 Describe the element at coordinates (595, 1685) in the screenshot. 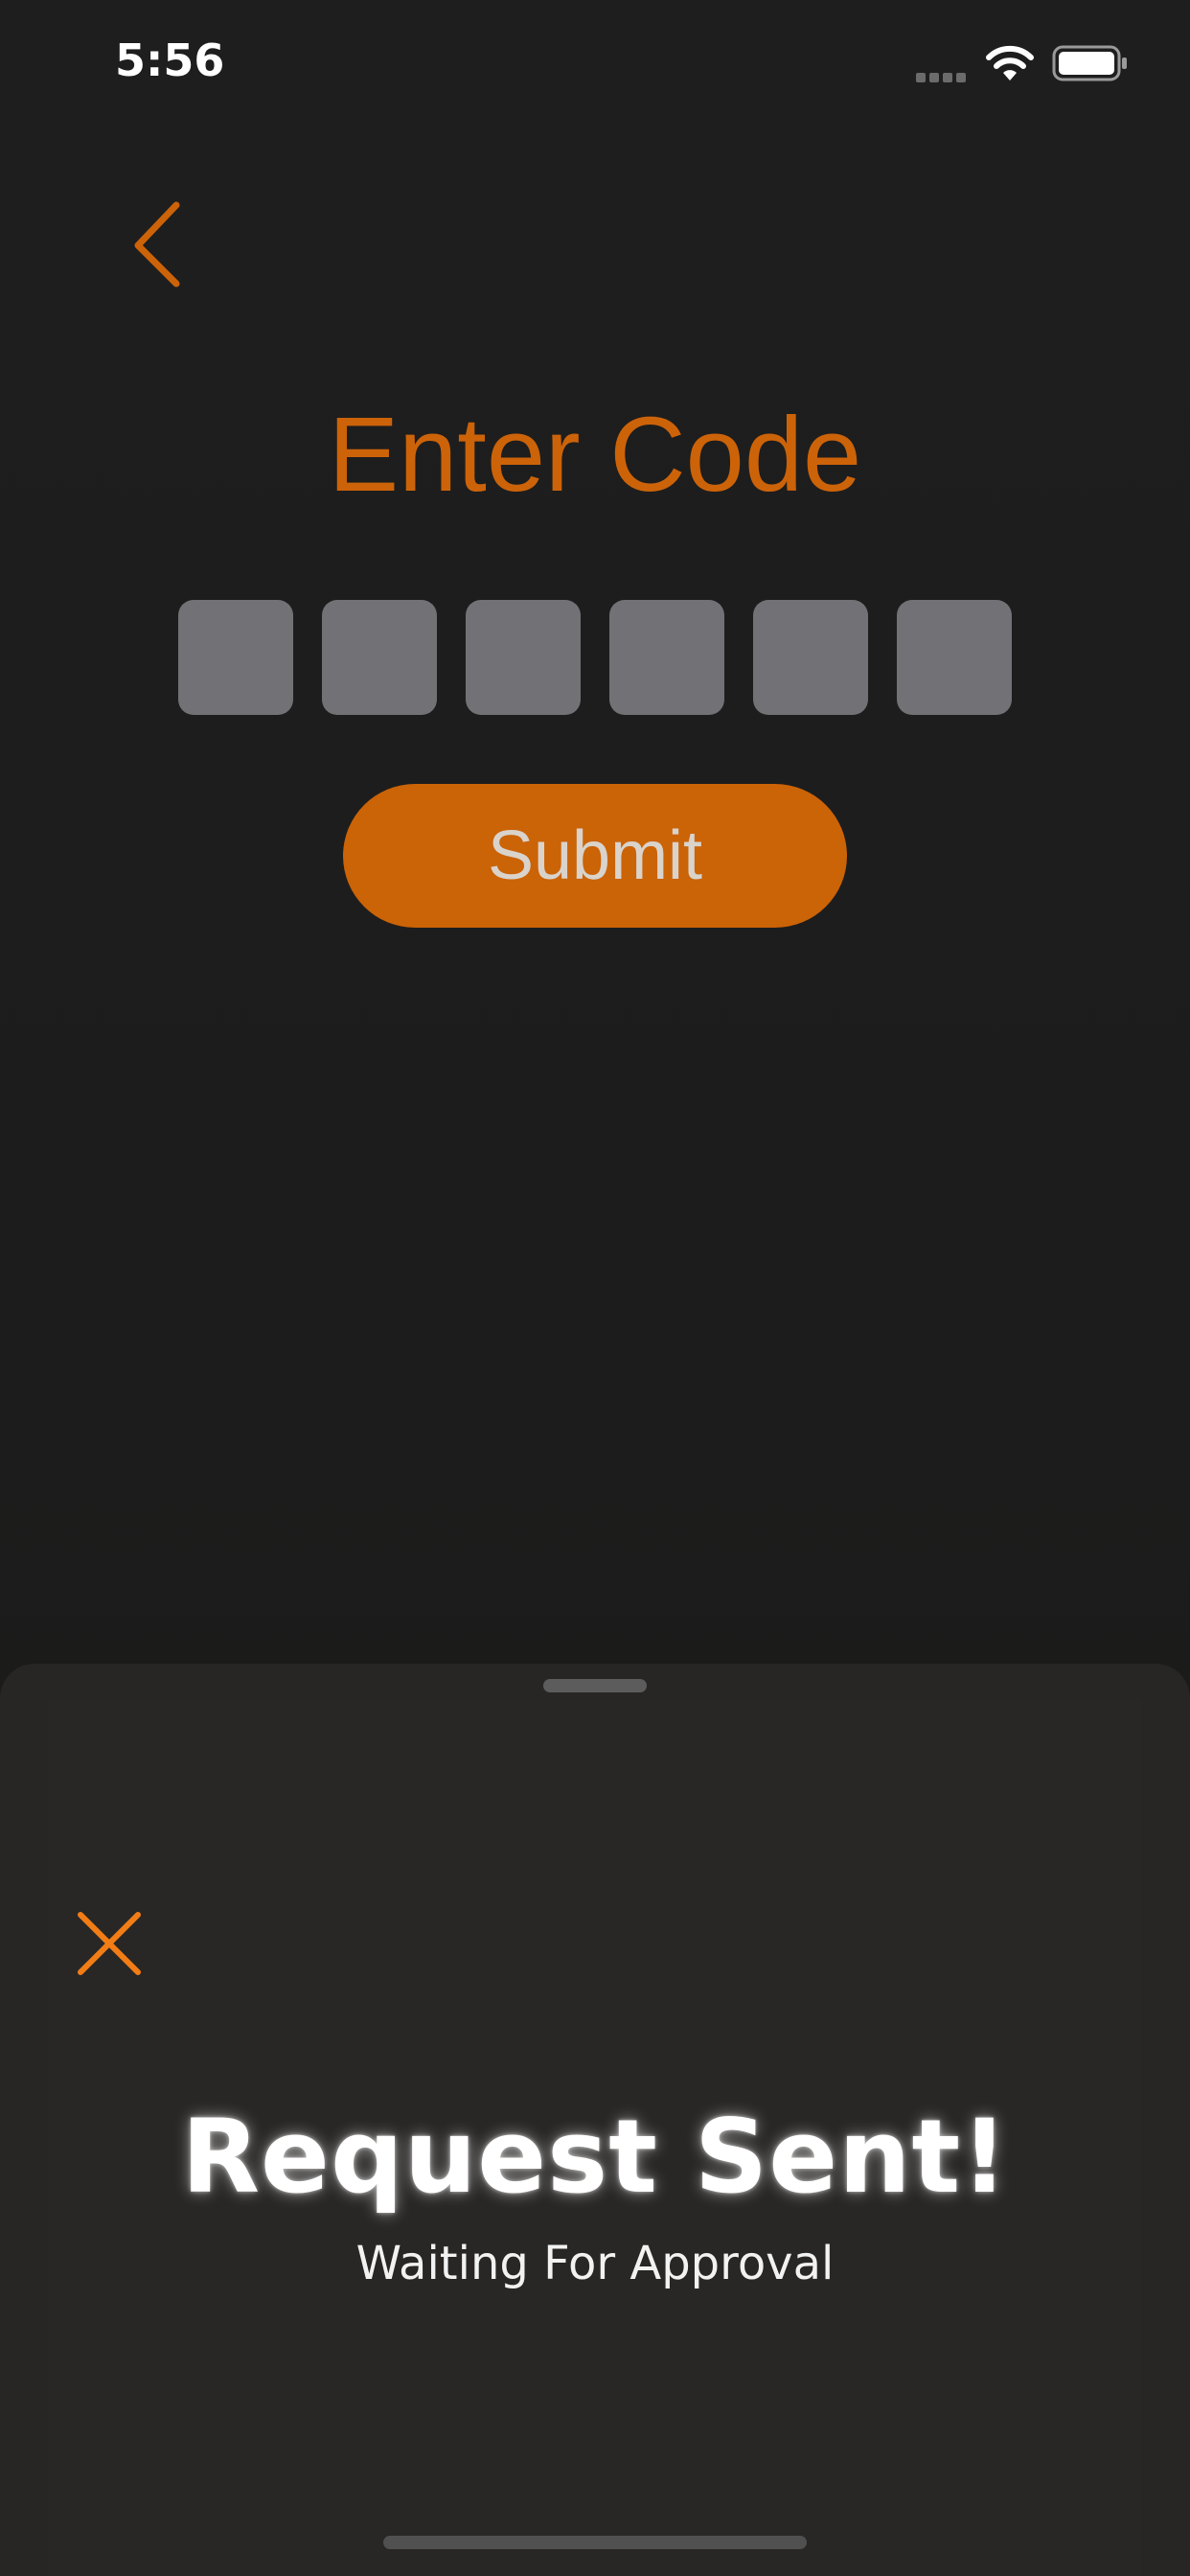

I see `sheet-grabber` at that location.